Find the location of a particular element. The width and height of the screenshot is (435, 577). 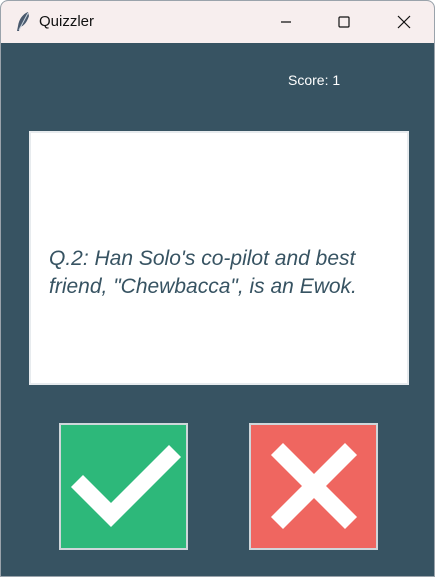

true-button is located at coordinates (123, 486).